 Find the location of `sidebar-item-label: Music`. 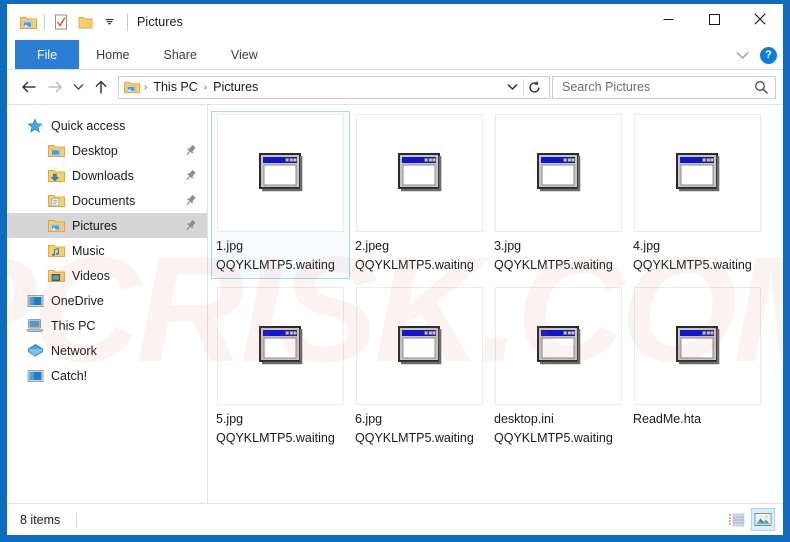

sidebar-item-label: Music is located at coordinates (88, 250).